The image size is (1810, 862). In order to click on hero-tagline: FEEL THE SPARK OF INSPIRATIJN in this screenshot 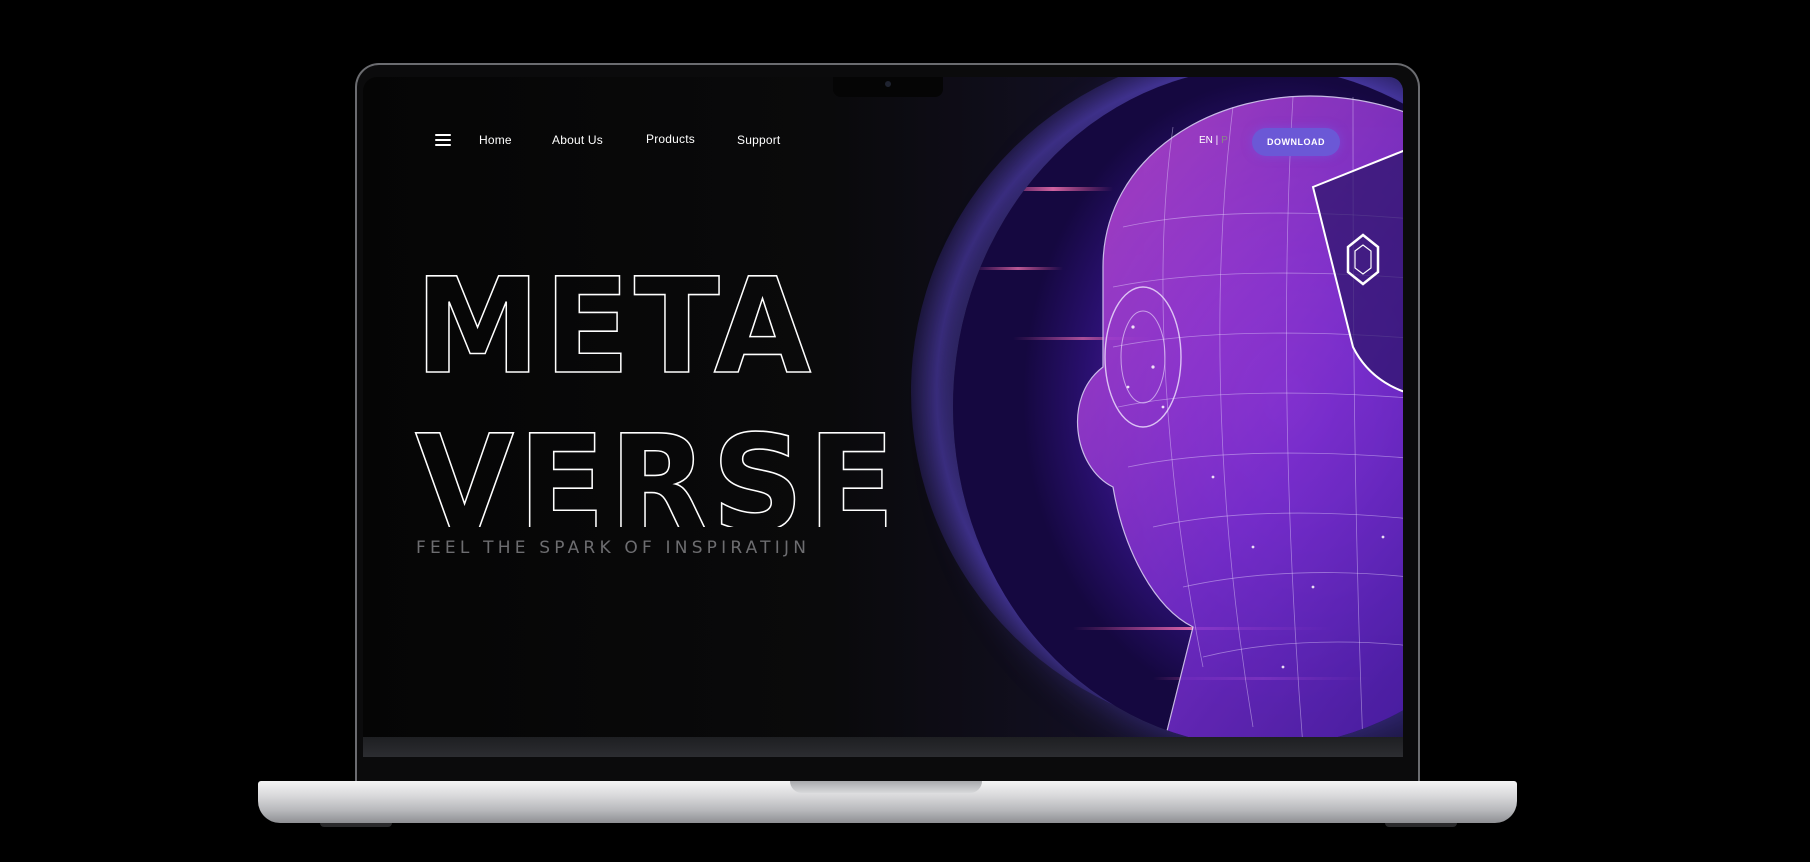, I will do `click(613, 548)`.